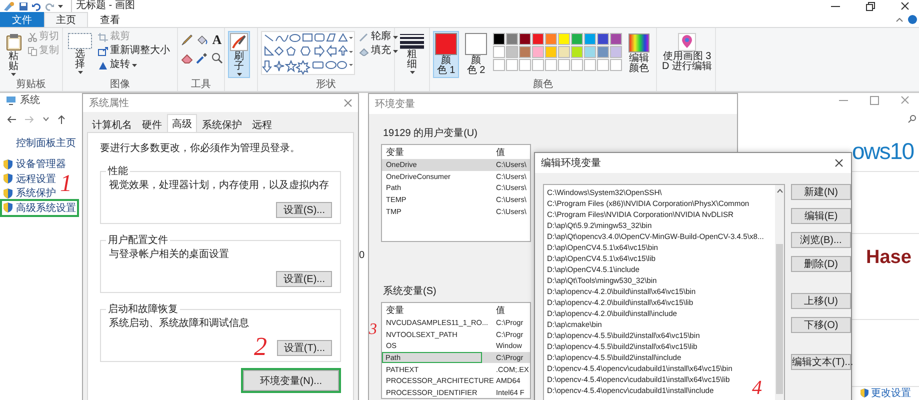  I want to click on back-arrow-icon, so click(11, 119).